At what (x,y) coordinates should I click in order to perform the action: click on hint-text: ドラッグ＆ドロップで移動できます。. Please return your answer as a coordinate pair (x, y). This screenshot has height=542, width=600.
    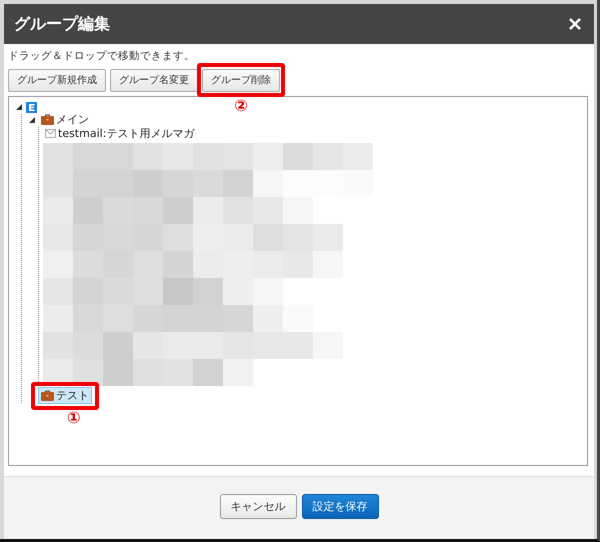
    Looking at the image, I should click on (102, 56).